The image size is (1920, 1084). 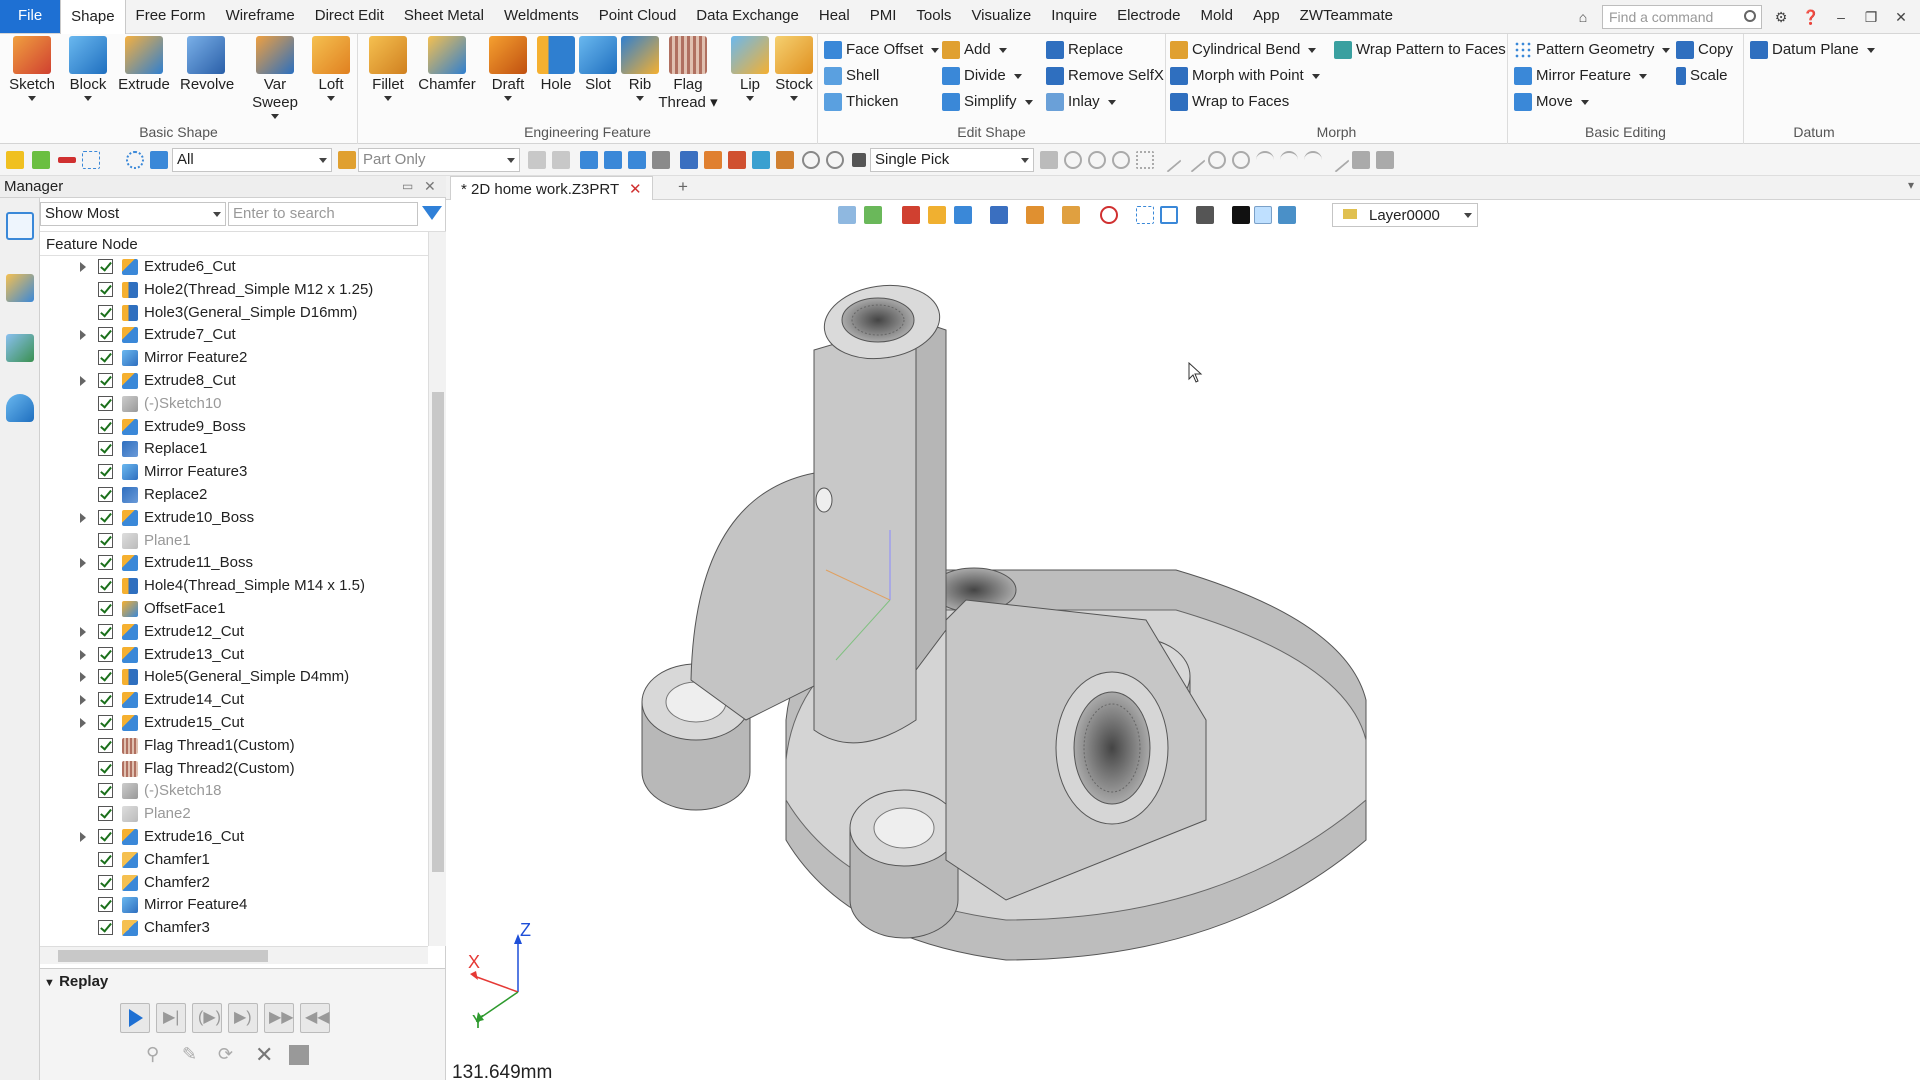 What do you see at coordinates (32, 76) in the screenshot?
I see `sketch-button: Sketch` at bounding box center [32, 76].